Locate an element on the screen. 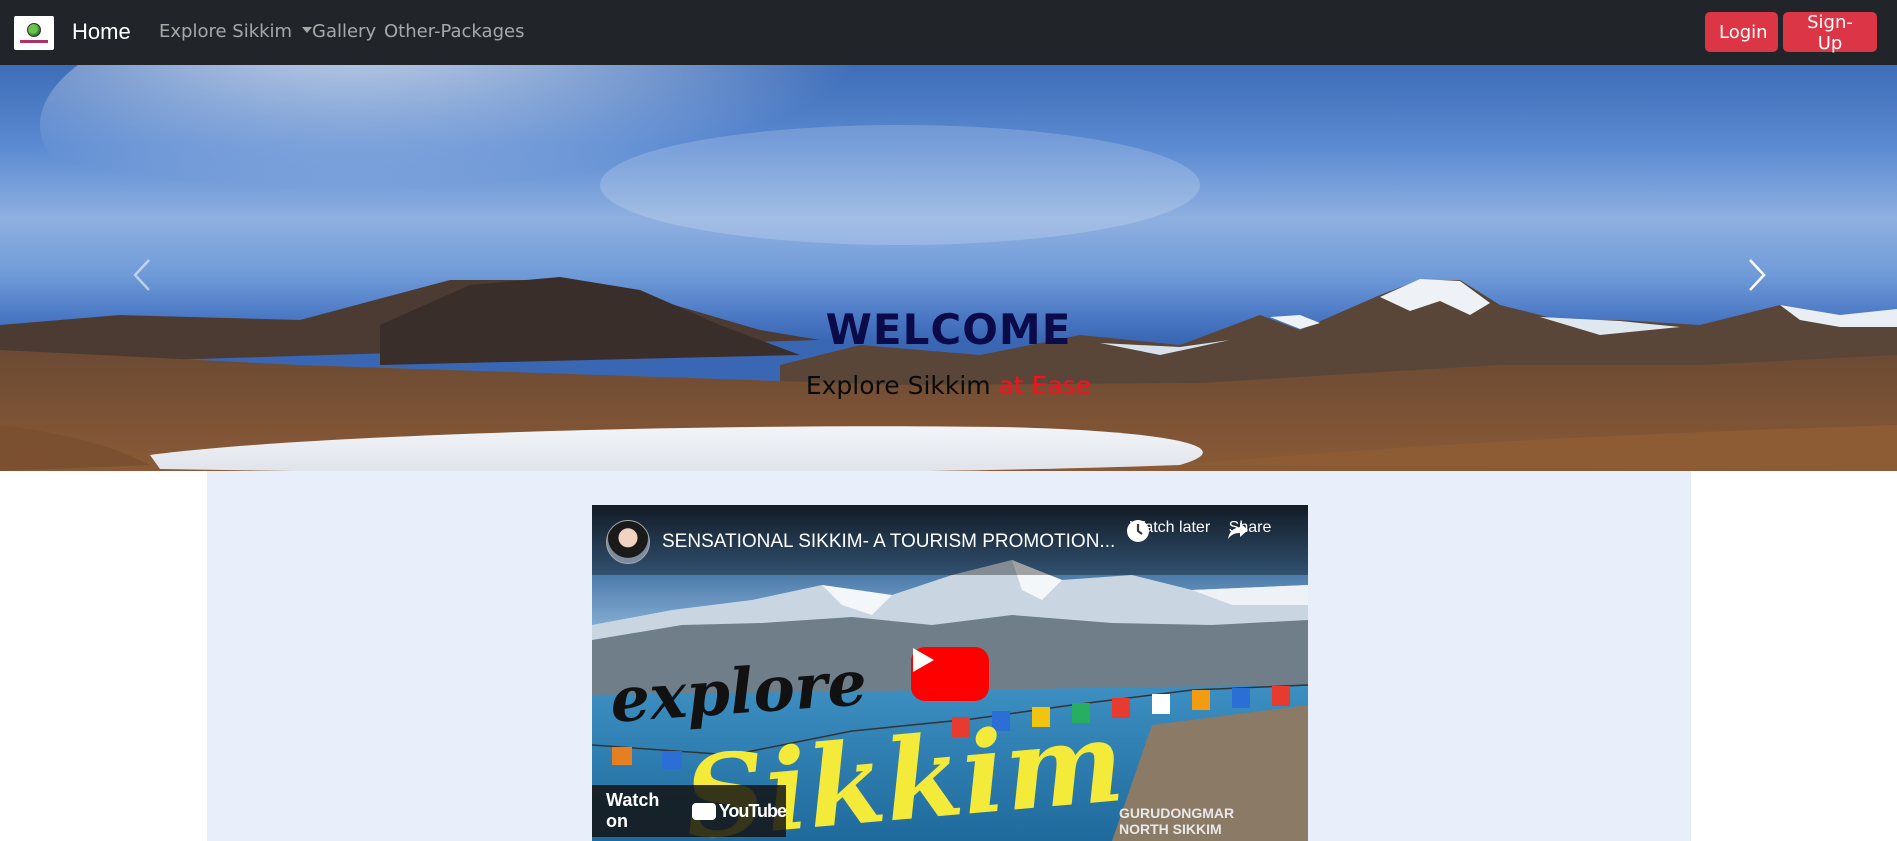 Image resolution: width=1897 pixels, height=841 pixels. carousel-prev-button is located at coordinates (142, 275).